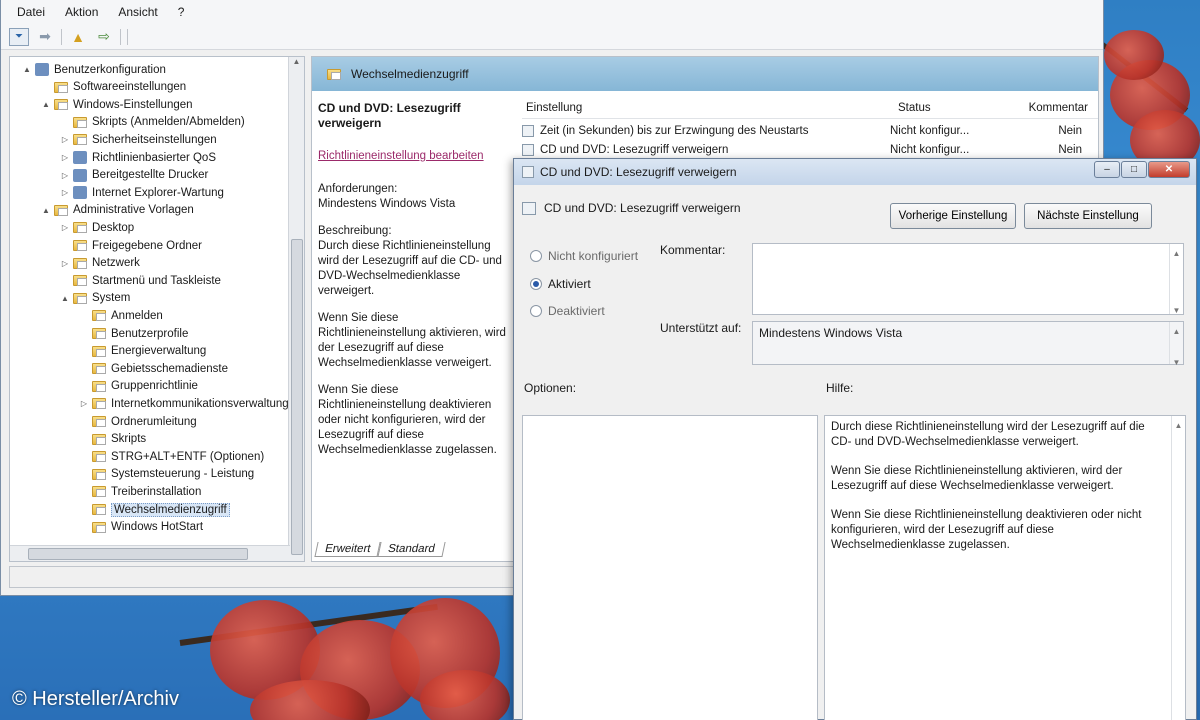 Image resolution: width=1200 pixels, height=720 pixels. I want to click on tree-item: ▲ System, so click(70, 298).